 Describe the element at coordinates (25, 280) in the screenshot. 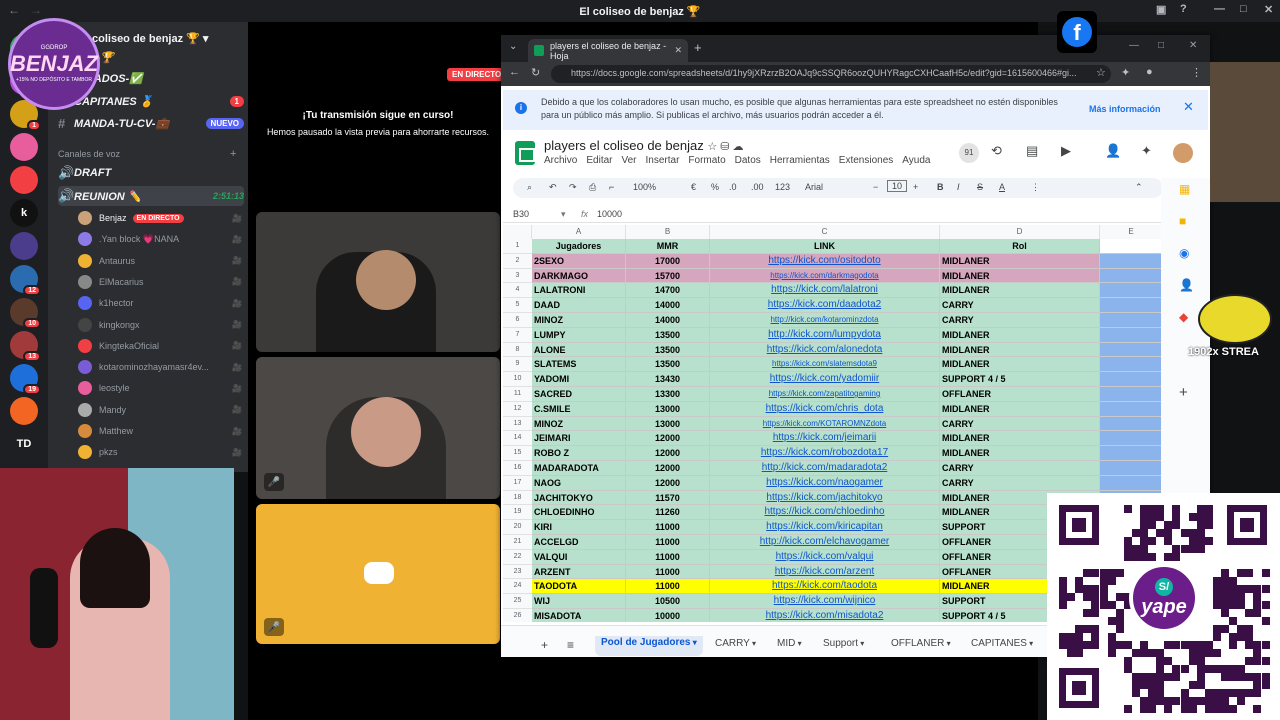

I see `server-icon: 12` at that location.